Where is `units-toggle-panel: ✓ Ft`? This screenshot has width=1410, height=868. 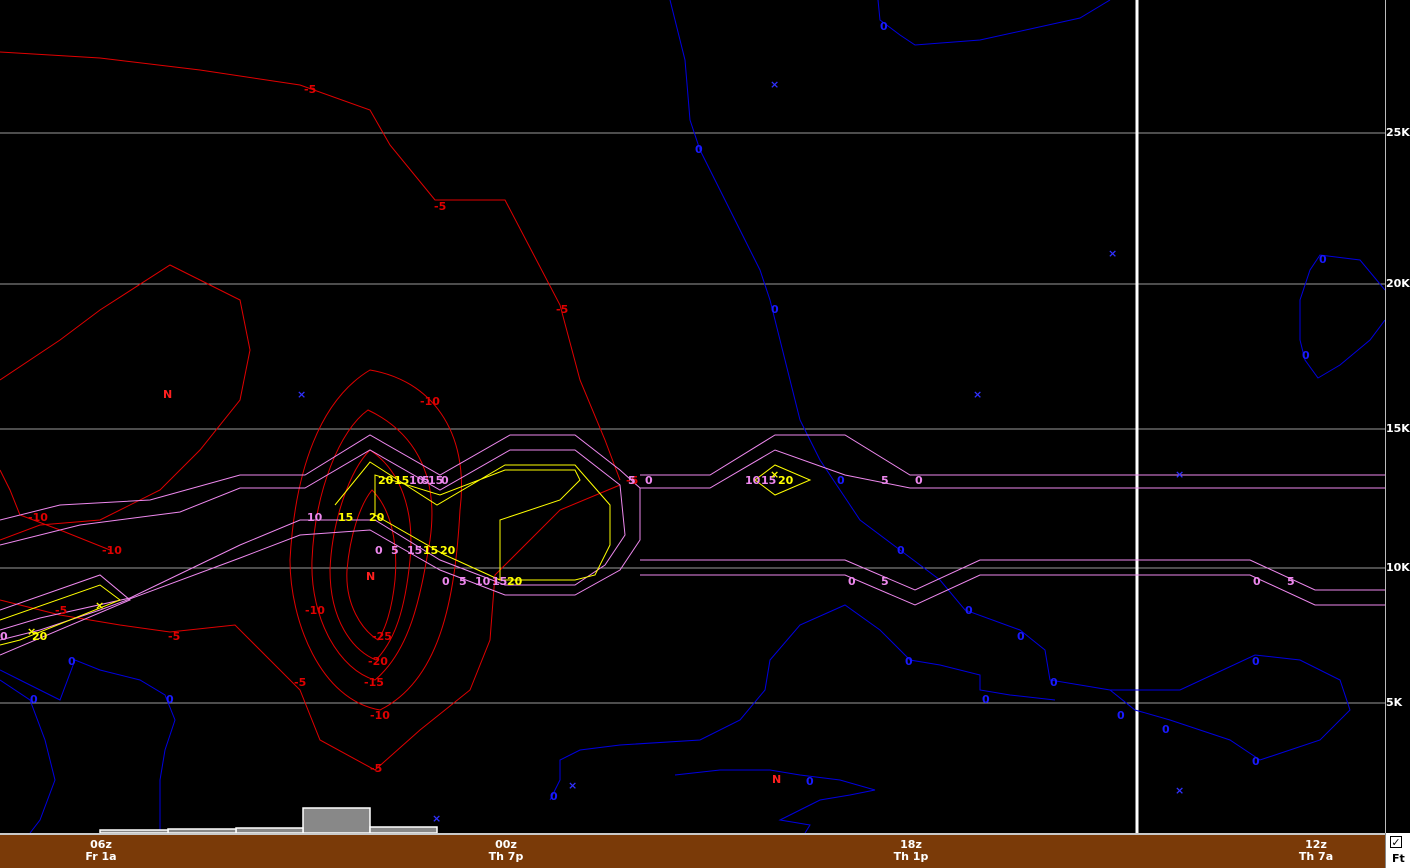 units-toggle-panel: ✓ Ft is located at coordinates (1397, 850).